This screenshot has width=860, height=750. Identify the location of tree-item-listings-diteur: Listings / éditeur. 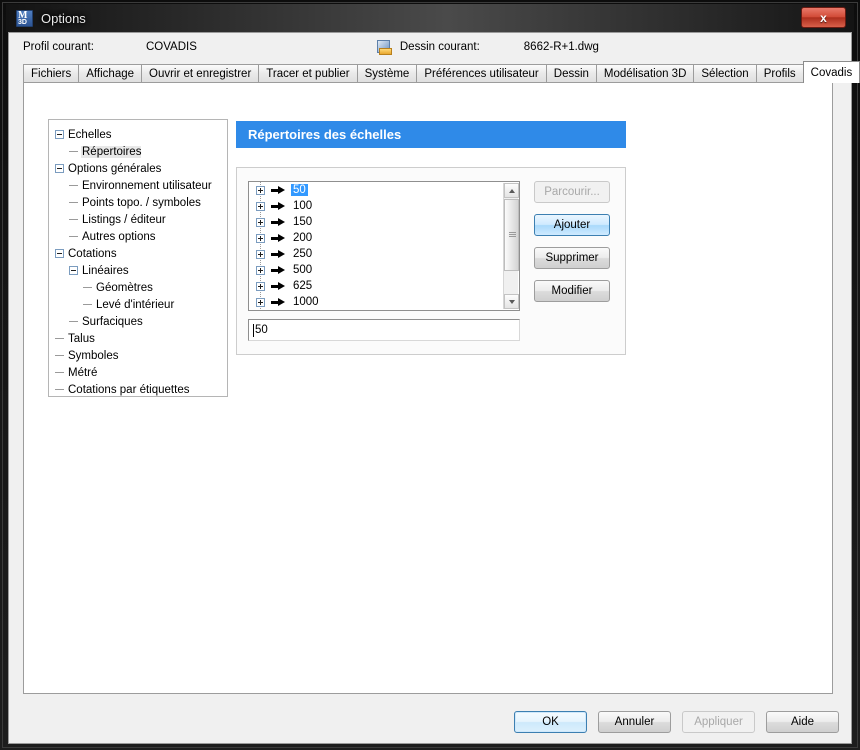
(141, 219).